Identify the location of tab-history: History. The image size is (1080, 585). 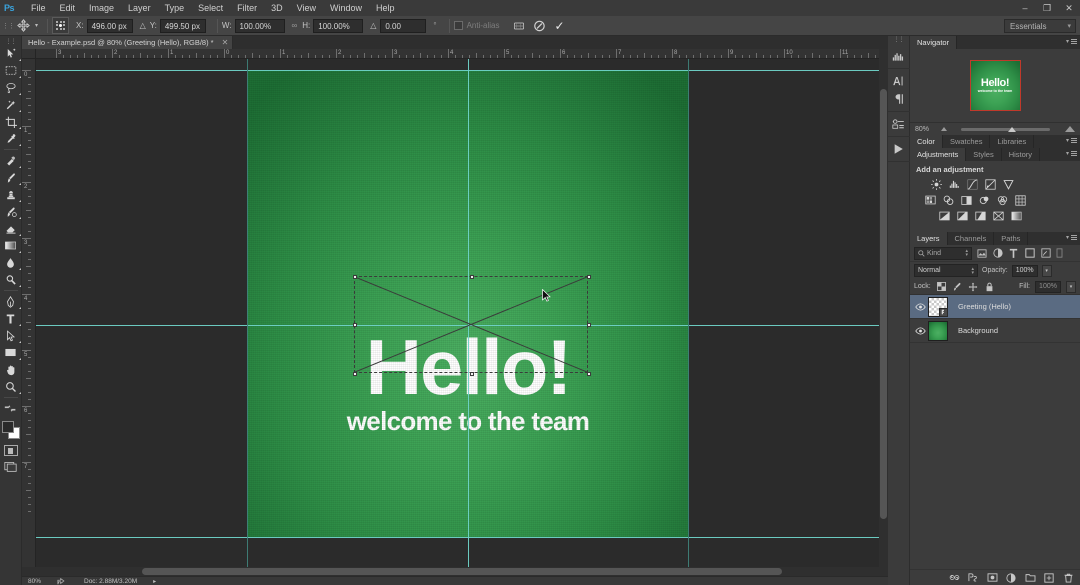
(1021, 154).